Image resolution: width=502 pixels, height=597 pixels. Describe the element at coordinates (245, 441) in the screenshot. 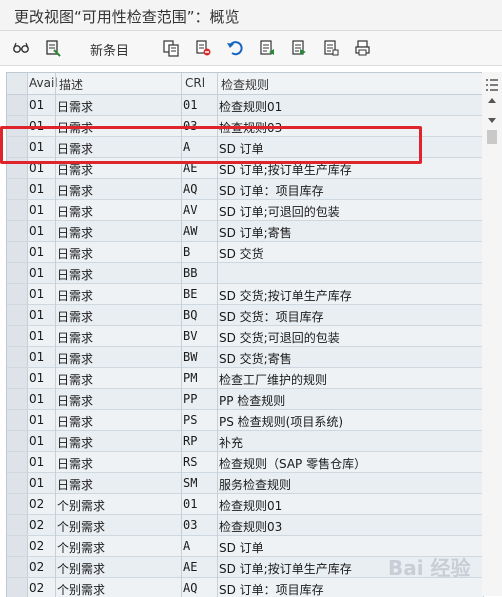

I see `table-row: 01 日需求 RP 补充` at that location.